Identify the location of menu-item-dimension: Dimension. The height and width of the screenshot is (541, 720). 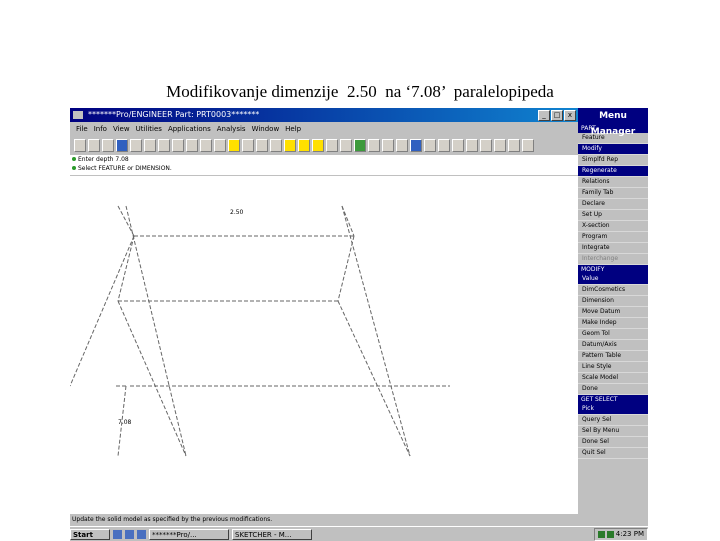
(613, 301).